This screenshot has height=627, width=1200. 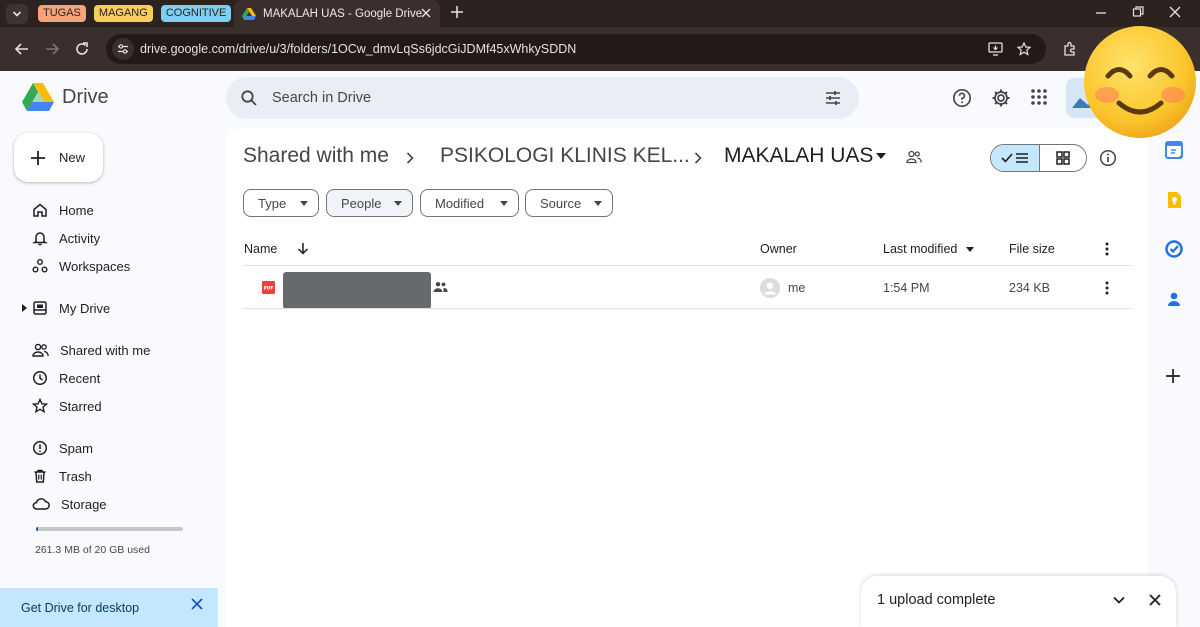 I want to click on calendar-icon, so click(x=1174, y=150).